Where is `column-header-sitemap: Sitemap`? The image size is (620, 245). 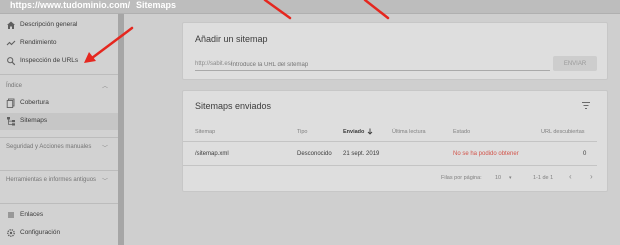 column-header-sitemap: Sitemap is located at coordinates (205, 132).